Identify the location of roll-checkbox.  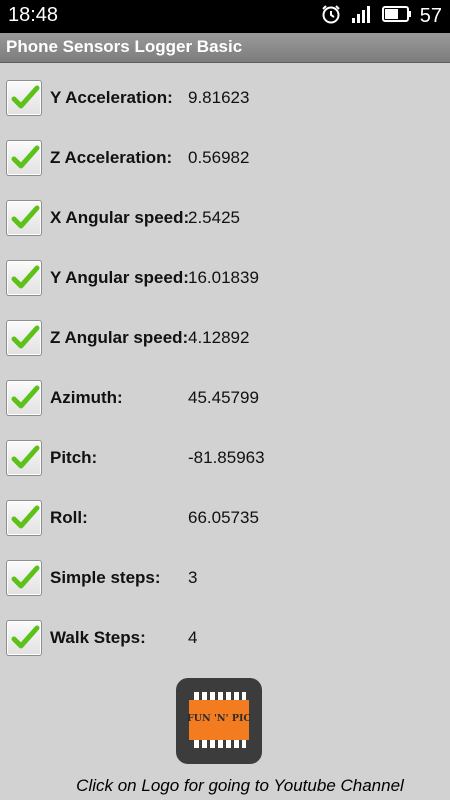
(24, 518).